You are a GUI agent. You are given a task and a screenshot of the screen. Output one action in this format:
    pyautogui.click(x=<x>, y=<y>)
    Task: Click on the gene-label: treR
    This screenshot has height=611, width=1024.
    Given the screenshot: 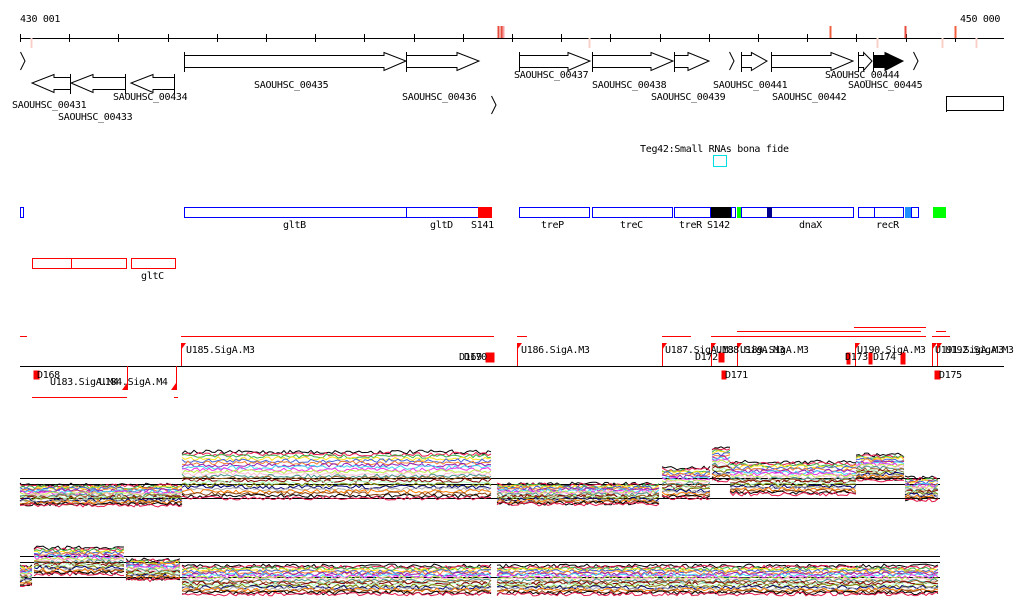 What is the action you would take?
    pyautogui.click(x=690, y=225)
    